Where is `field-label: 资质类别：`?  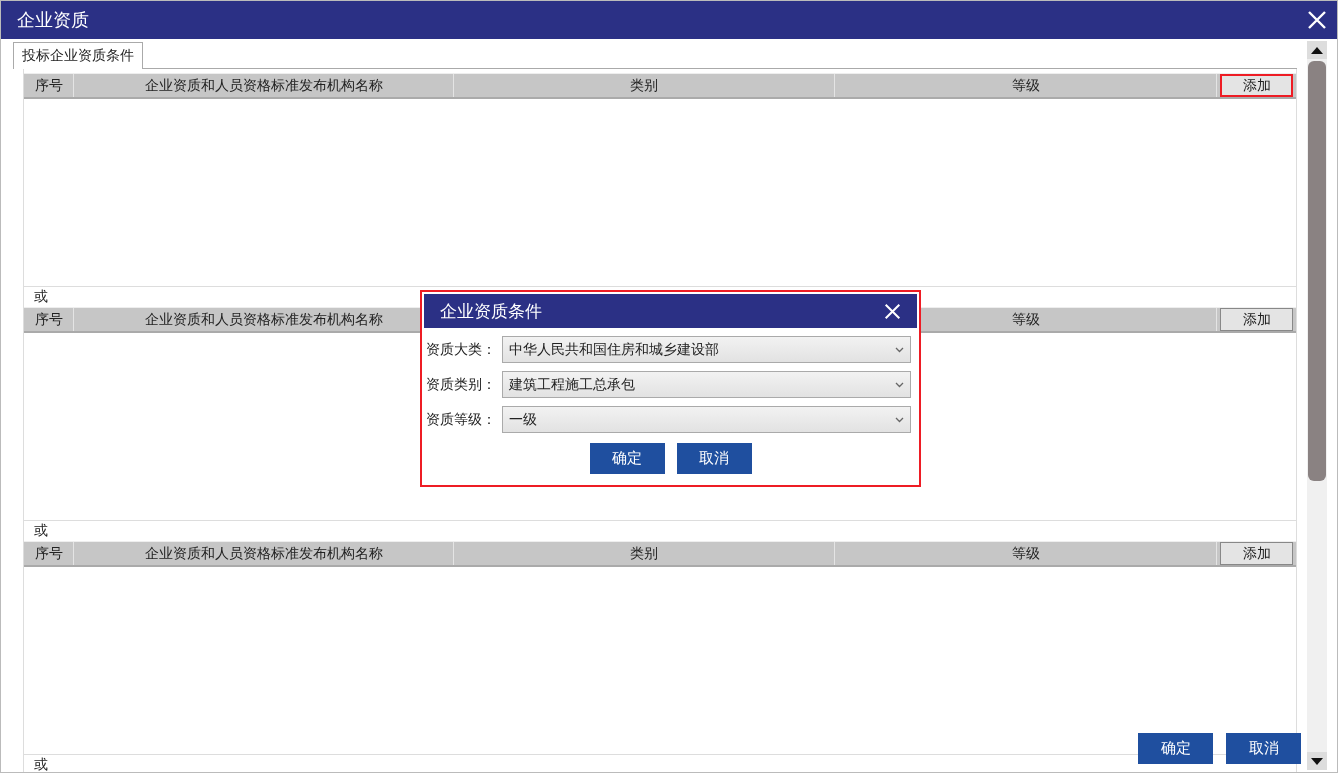
field-label: 资质类别： is located at coordinates (461, 384).